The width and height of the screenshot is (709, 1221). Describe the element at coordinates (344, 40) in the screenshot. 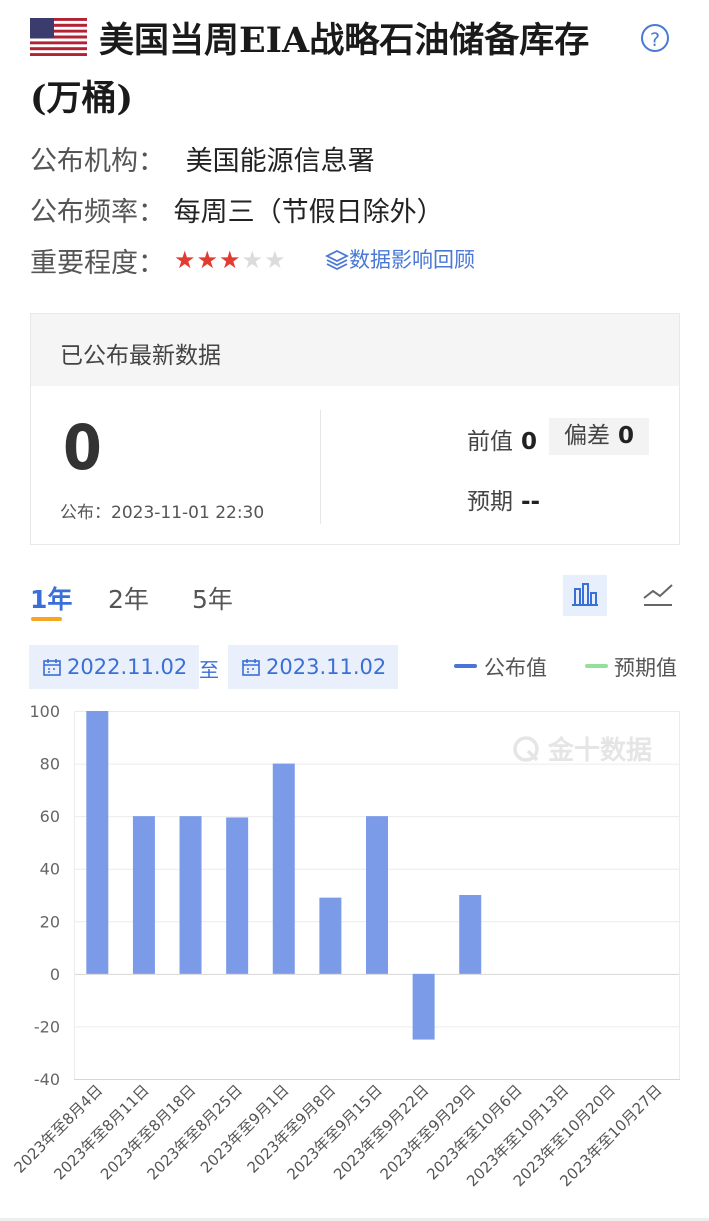

I see `title-text: 美国当周EIA战略石油储备库存` at that location.